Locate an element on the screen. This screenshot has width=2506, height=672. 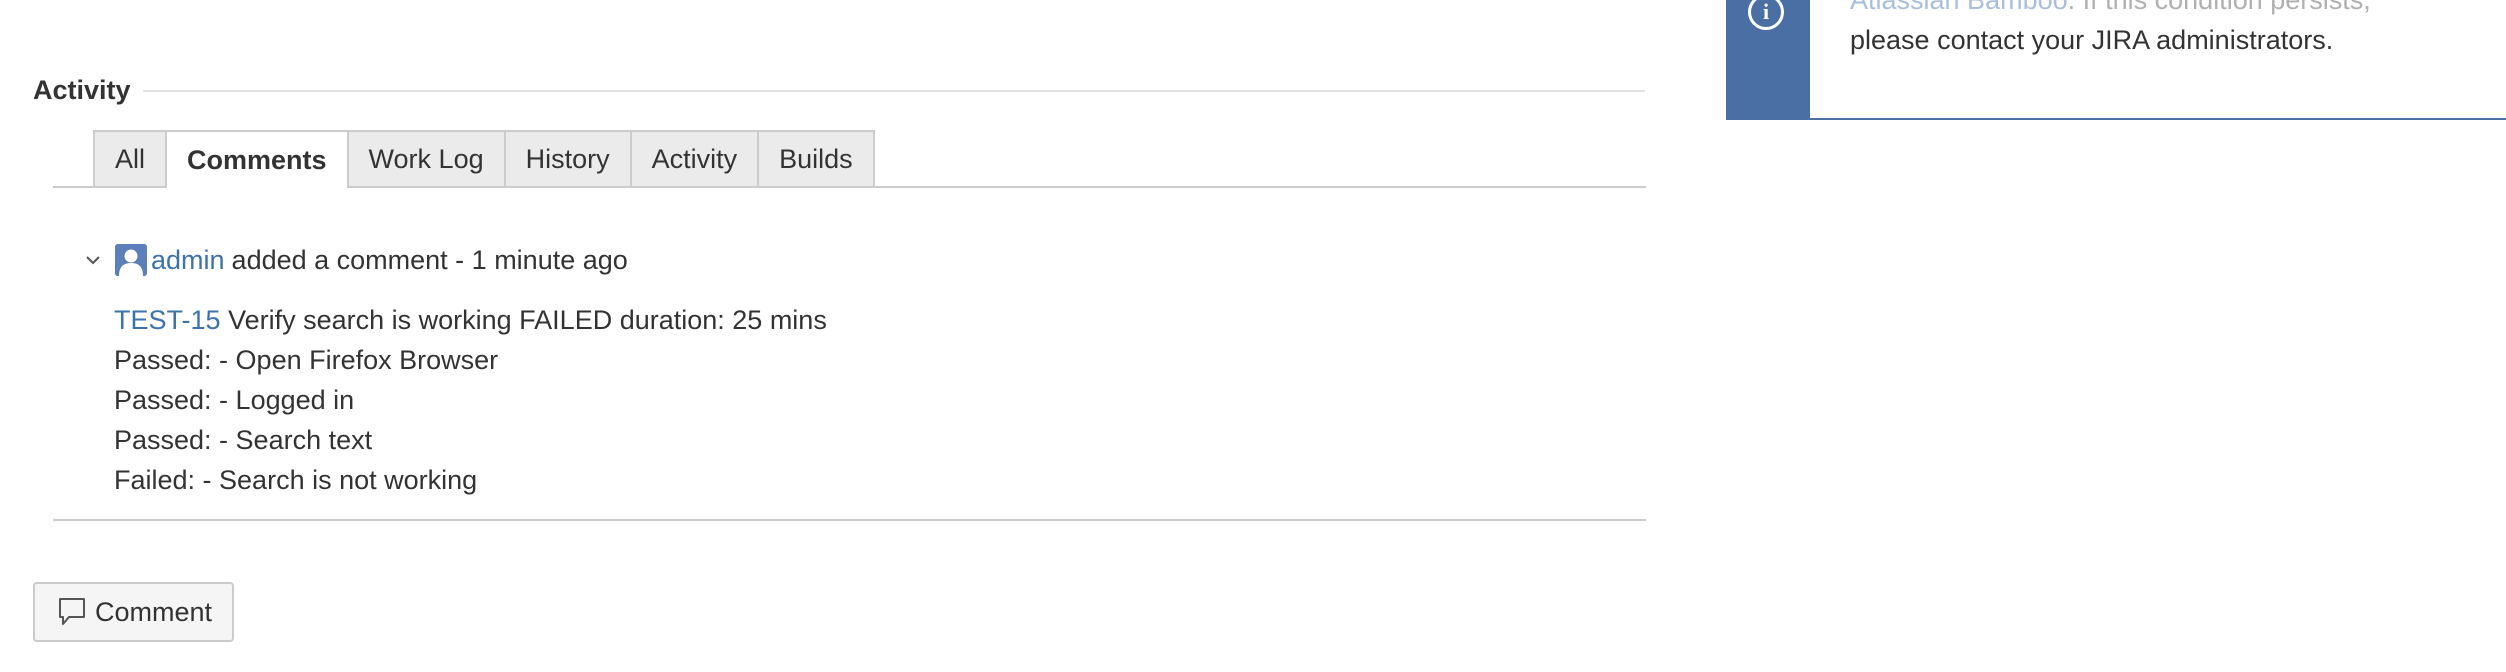
tab-history: History is located at coordinates (567, 158).